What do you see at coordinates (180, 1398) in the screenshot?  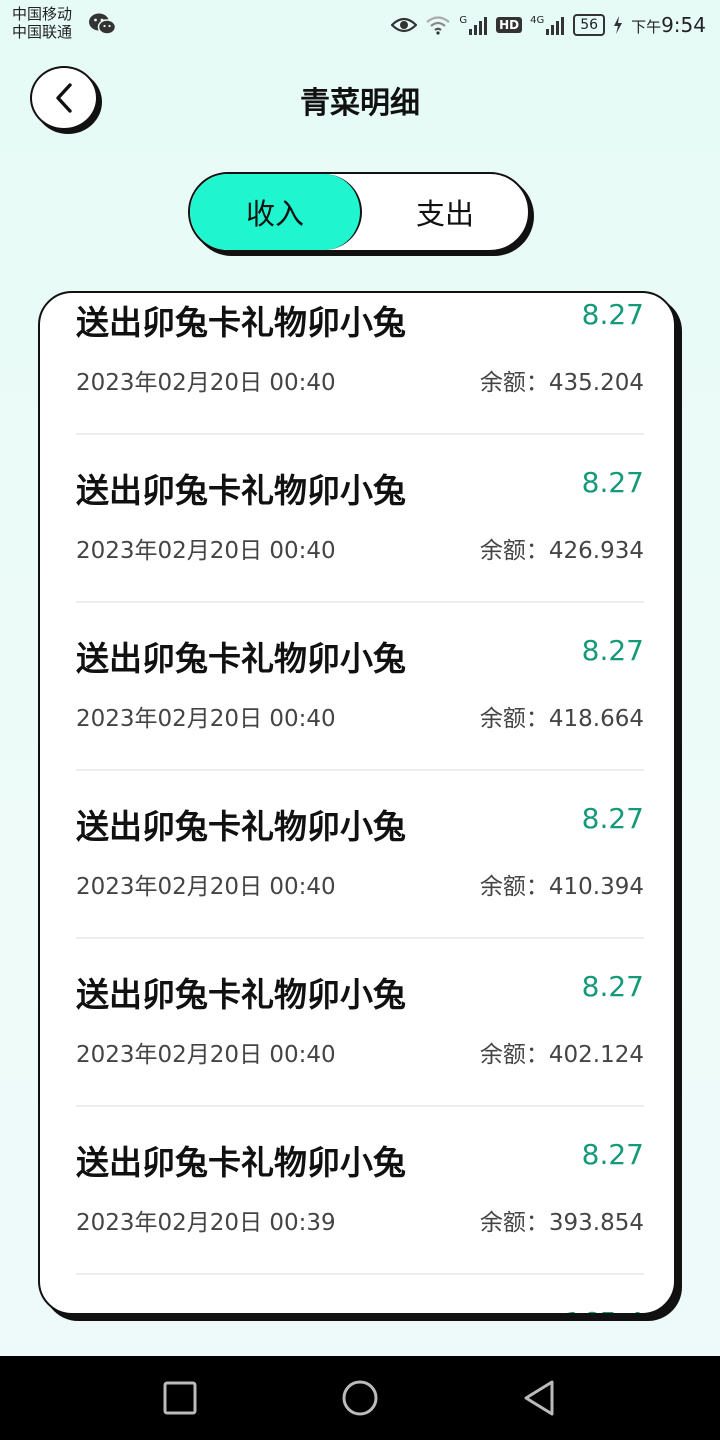 I see `square-icon` at bounding box center [180, 1398].